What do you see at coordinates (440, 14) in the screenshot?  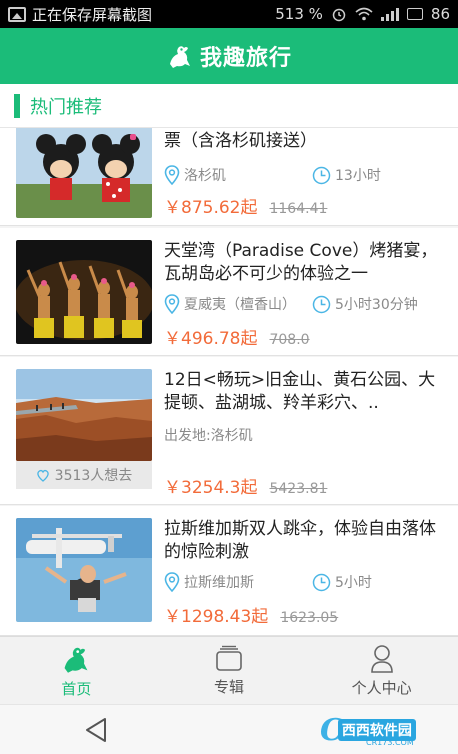 I see `battery-level: 86` at bounding box center [440, 14].